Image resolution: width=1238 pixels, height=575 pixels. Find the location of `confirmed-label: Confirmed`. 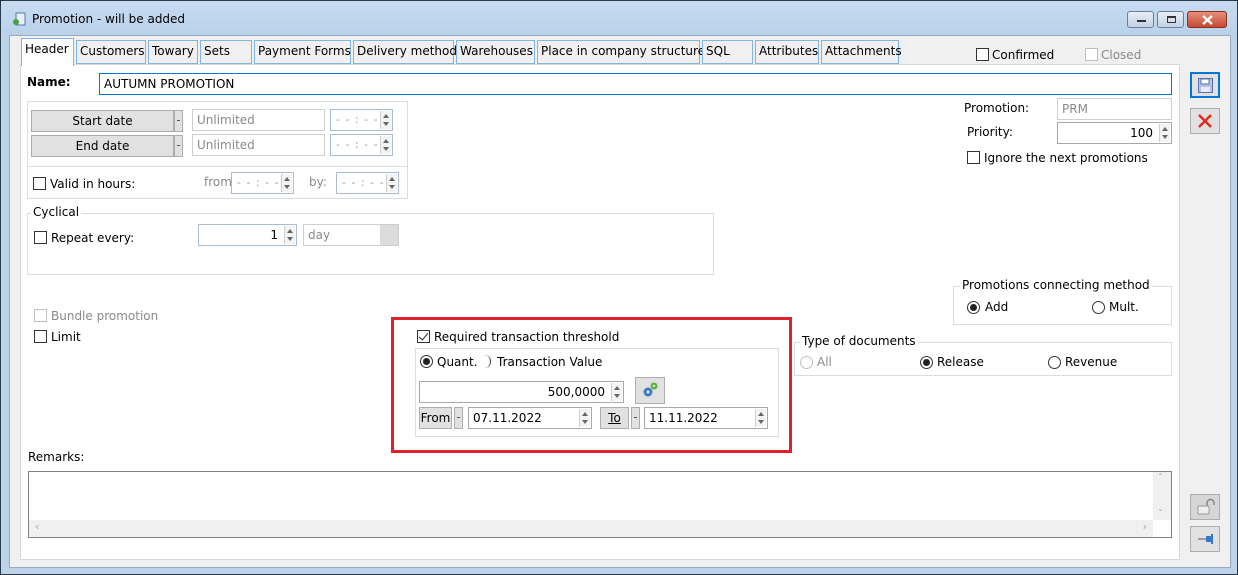

confirmed-label: Confirmed is located at coordinates (1023, 55).